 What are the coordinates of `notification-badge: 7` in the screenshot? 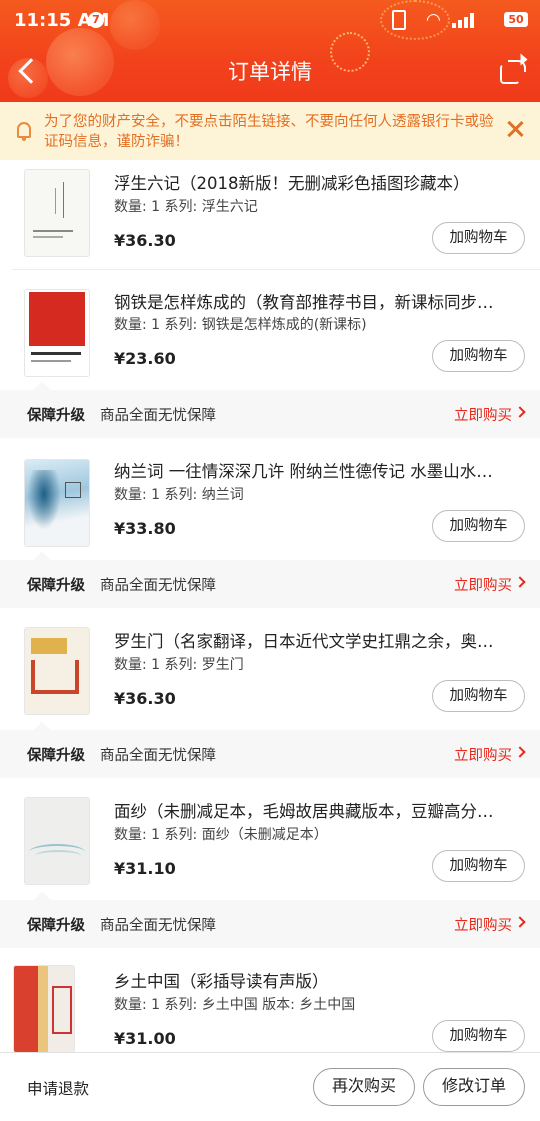 It's located at (96, 20).